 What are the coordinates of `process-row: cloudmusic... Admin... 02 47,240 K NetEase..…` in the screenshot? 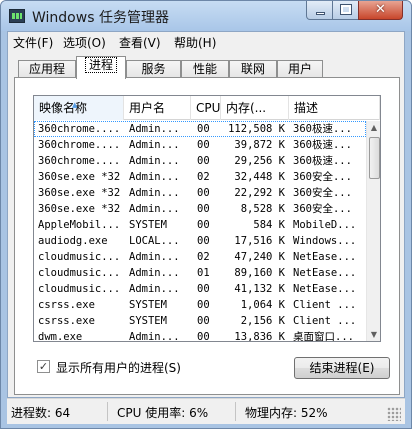 It's located at (200, 257).